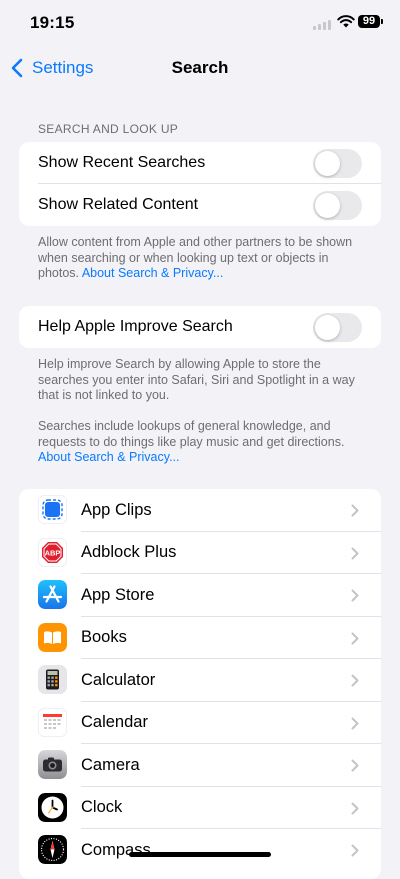 The image size is (400, 879). Describe the element at coordinates (129, 552) in the screenshot. I see `list-item-label: Adblock Plus` at that location.